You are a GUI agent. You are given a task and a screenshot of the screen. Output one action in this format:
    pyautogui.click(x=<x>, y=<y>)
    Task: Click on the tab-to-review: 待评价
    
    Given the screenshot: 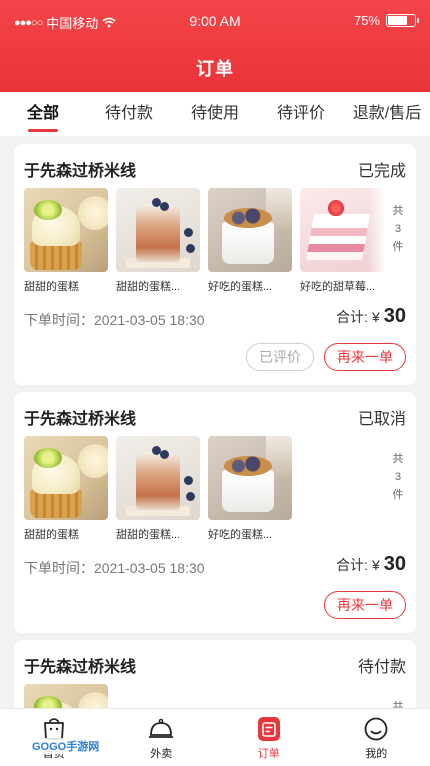 What is the action you would take?
    pyautogui.click(x=301, y=114)
    